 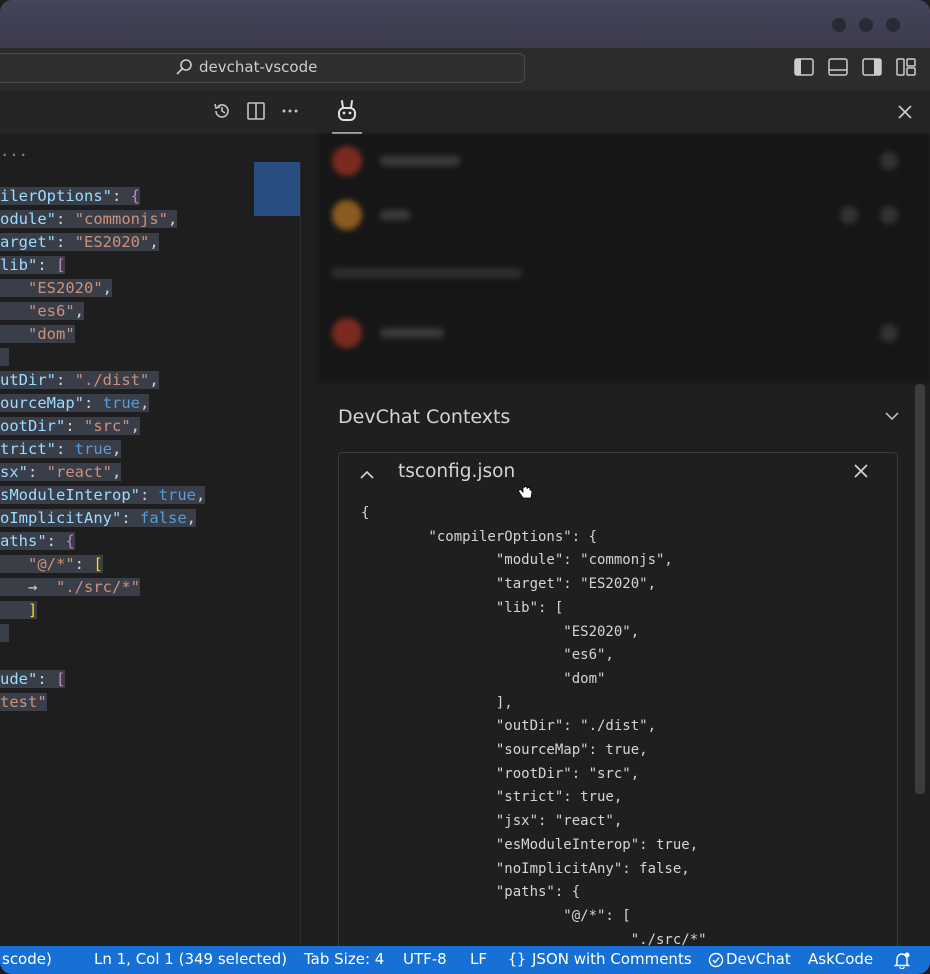 I want to click on code-token: "./dist", so click(x=112, y=380).